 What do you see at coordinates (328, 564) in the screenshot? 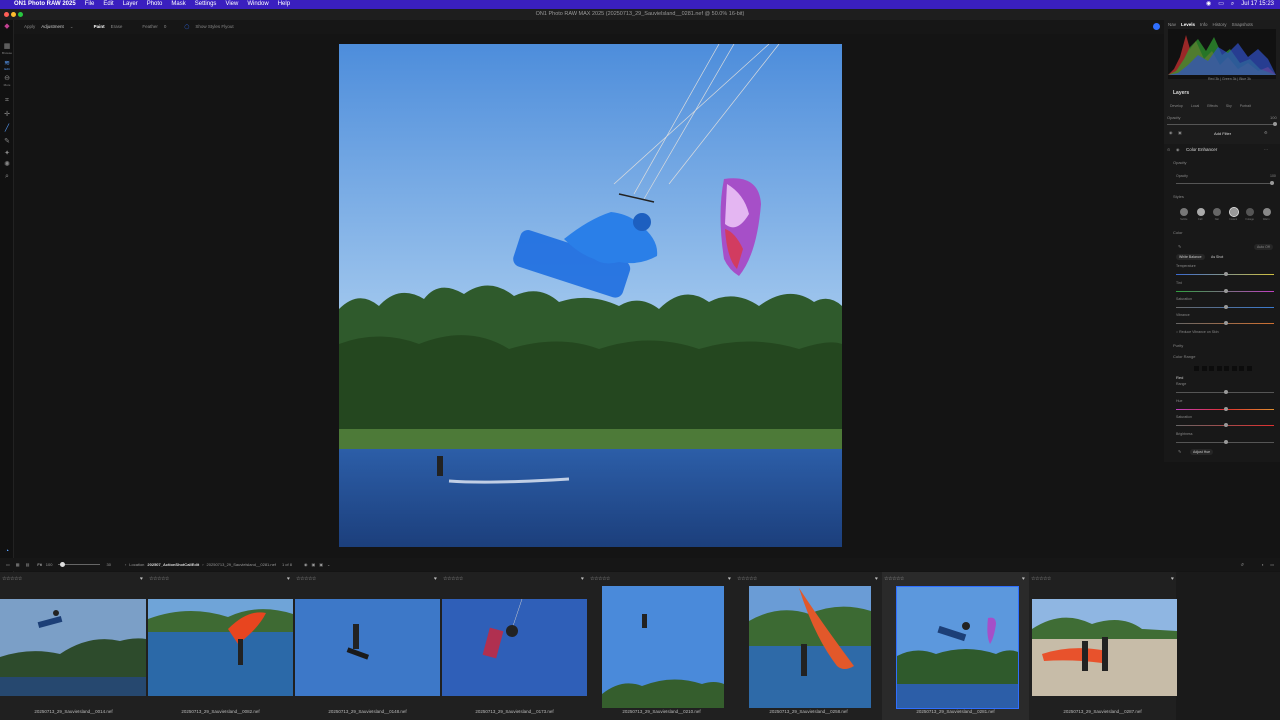
I see `chevron-down-icon: ⌄` at bounding box center [328, 564].